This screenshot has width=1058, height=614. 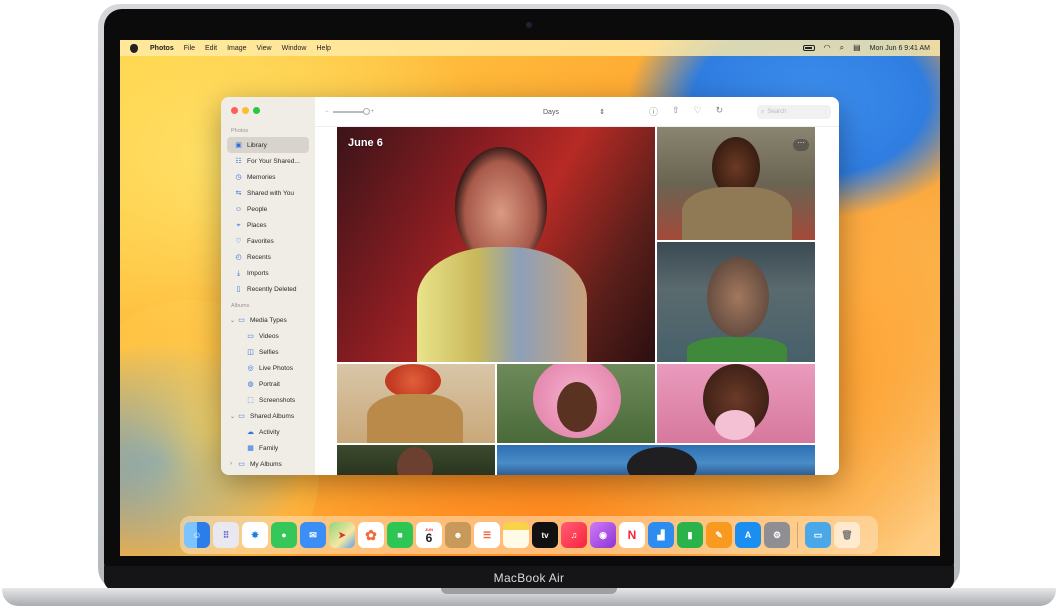 I want to click on sidebar-item-live-photos: ◎ Live Photos, so click(x=268, y=368).